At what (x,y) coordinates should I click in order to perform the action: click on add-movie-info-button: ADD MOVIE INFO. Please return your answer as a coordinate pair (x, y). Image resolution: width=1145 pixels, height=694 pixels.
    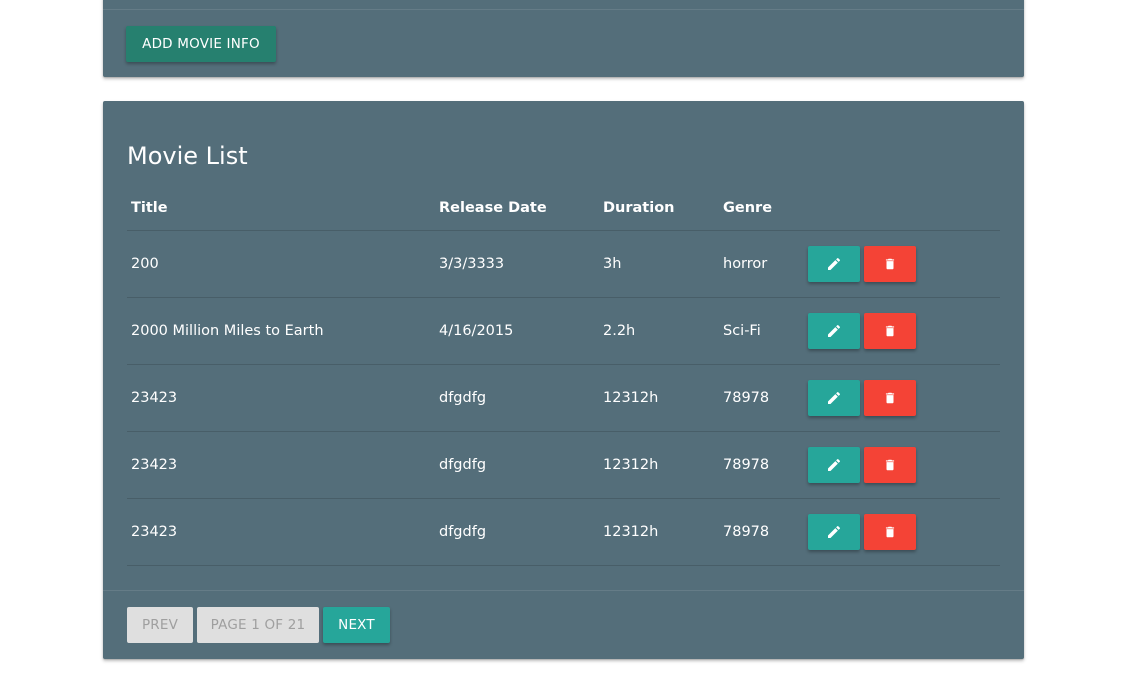
    Looking at the image, I should click on (201, 44).